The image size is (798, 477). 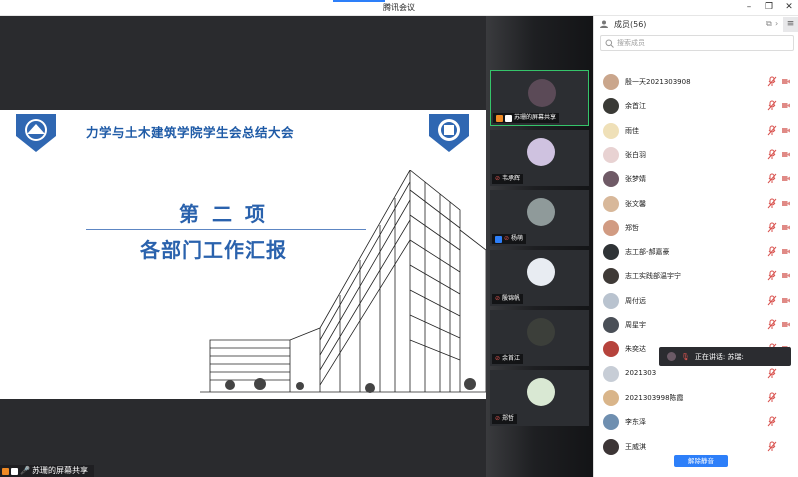 I want to click on maximize-button: ❐, so click(x=769, y=7).